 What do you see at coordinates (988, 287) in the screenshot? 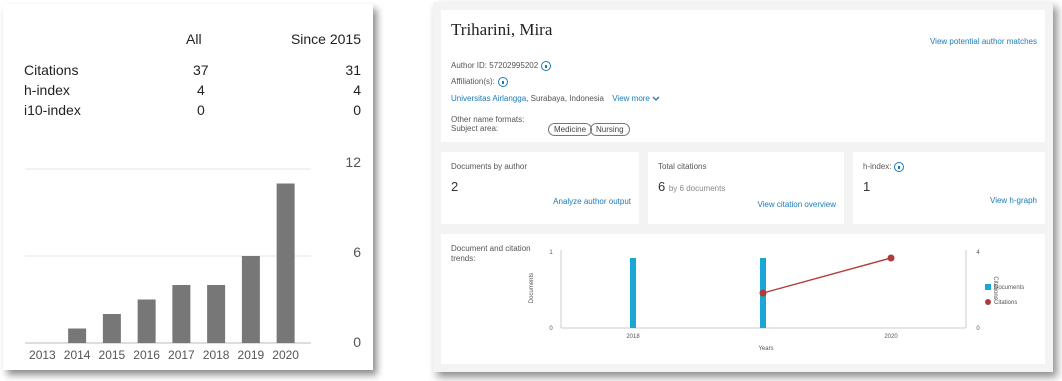
I see `legend-swatch-documents` at bounding box center [988, 287].